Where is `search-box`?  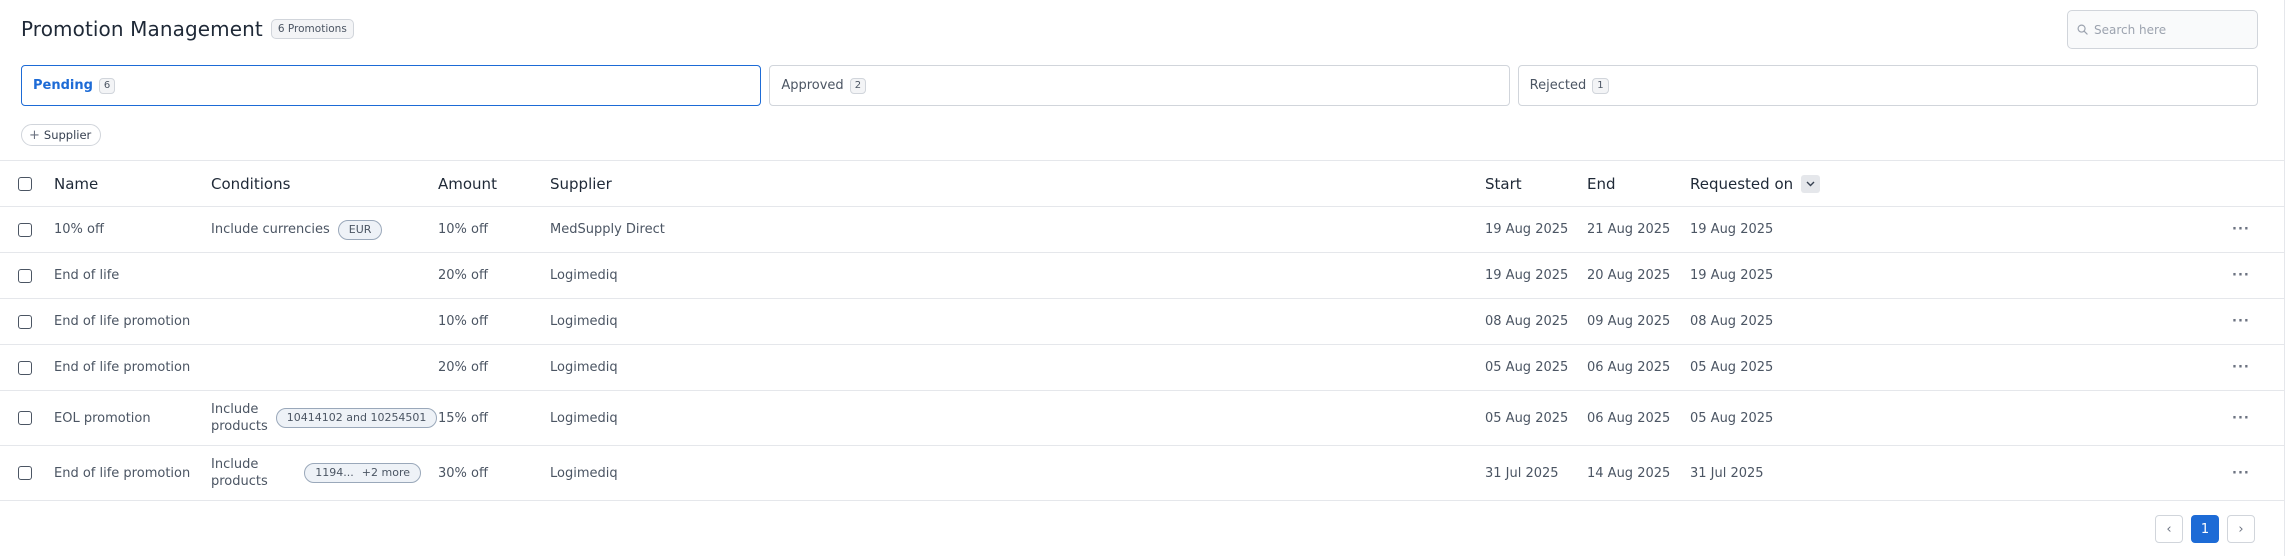 search-box is located at coordinates (2162, 29).